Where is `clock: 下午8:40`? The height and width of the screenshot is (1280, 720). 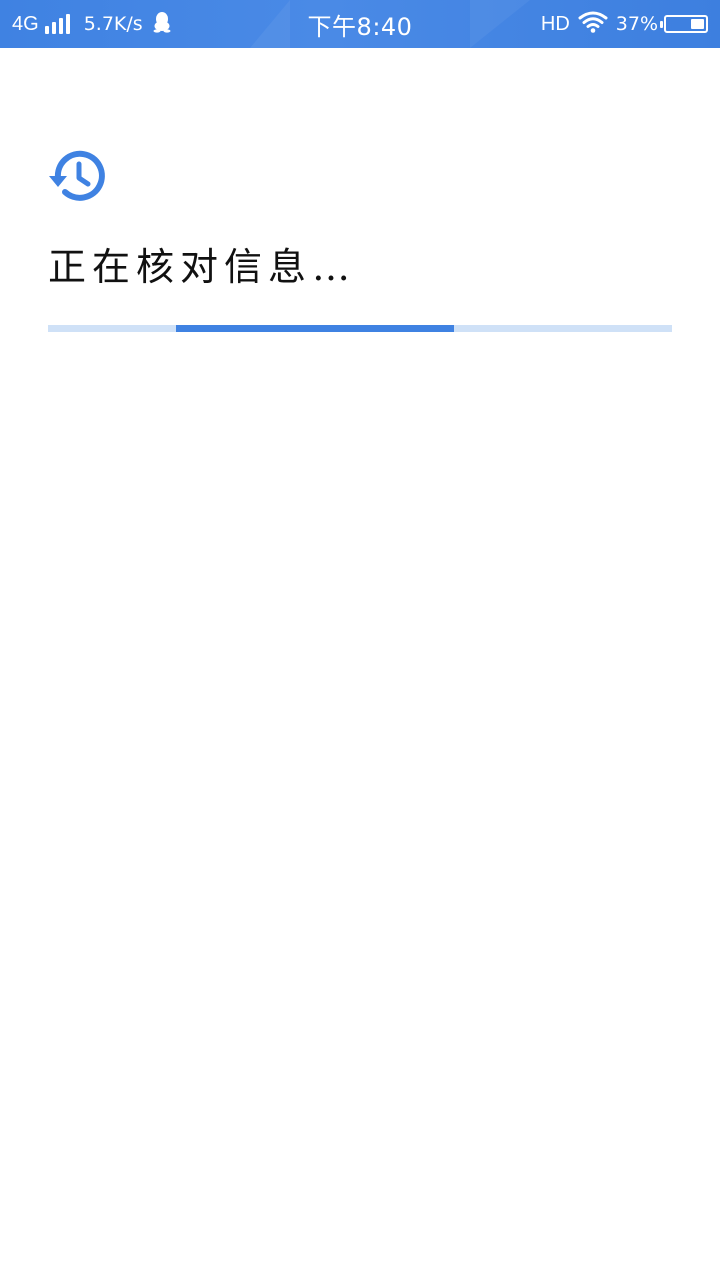 clock: 下午8:40 is located at coordinates (360, 26).